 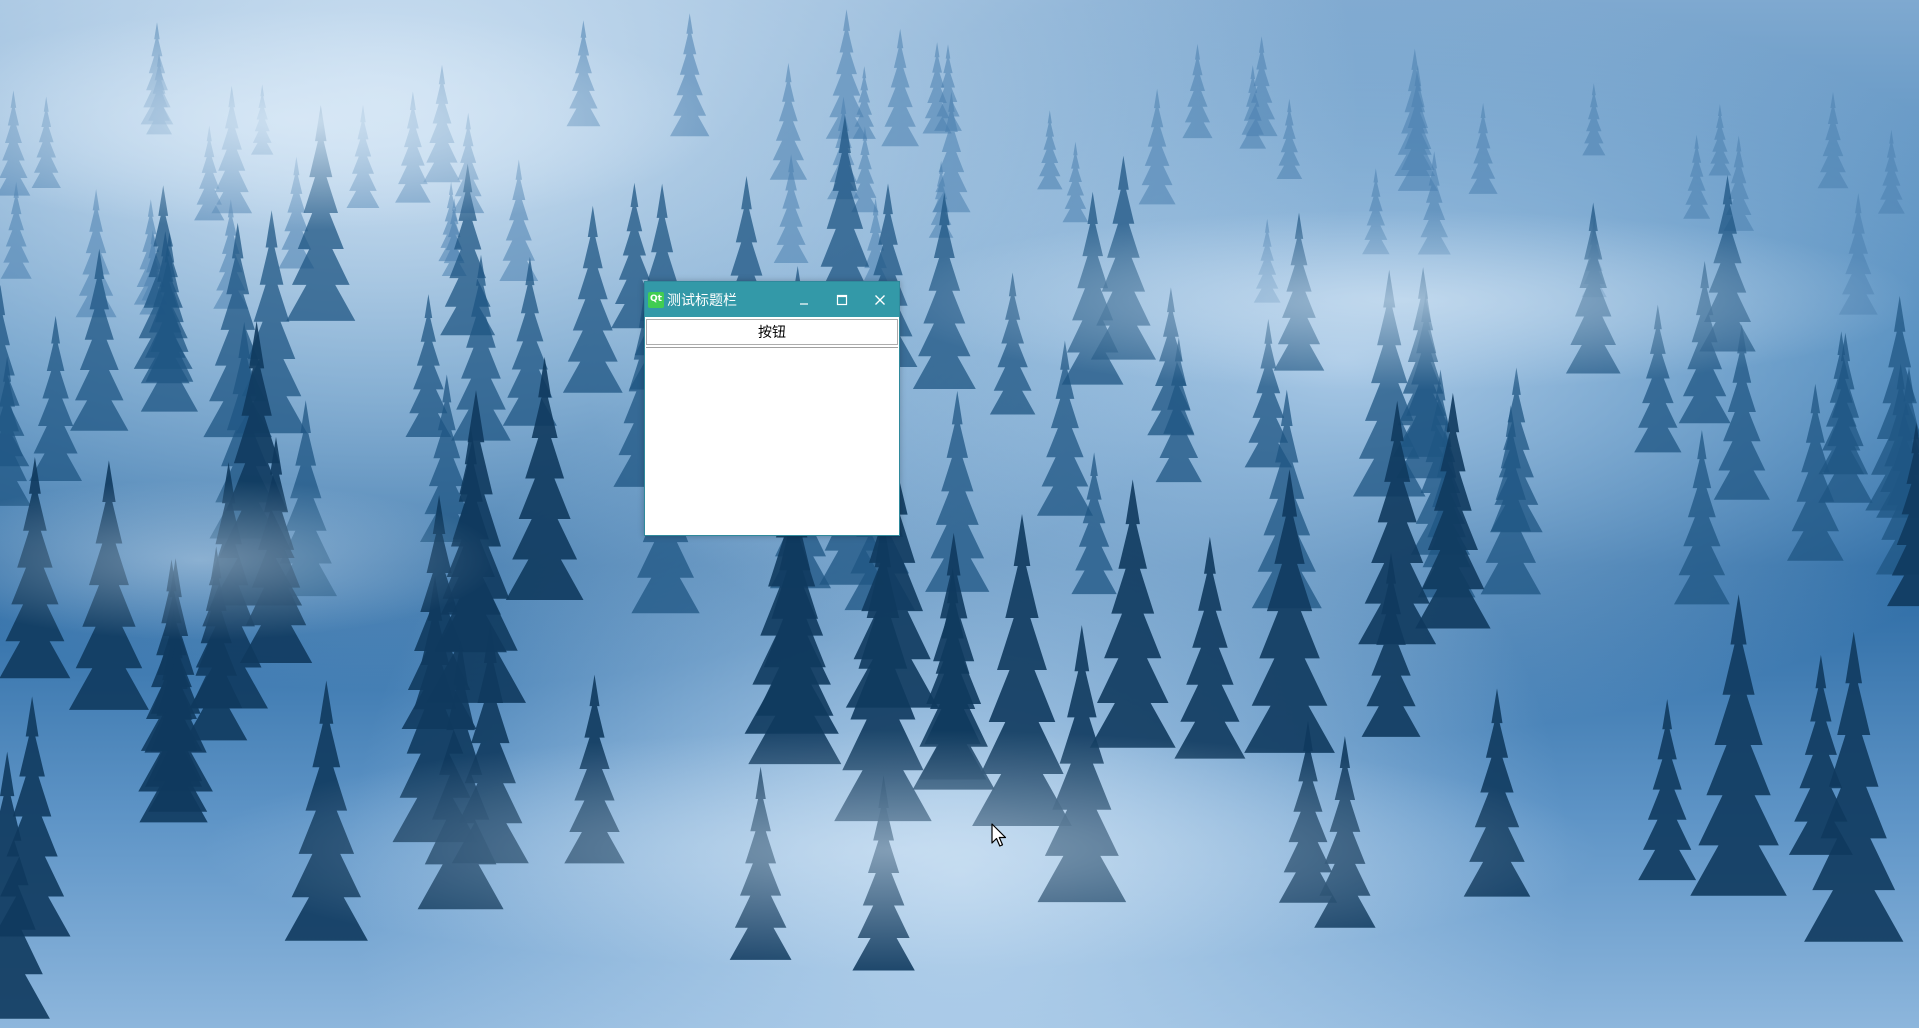 I want to click on maximize-icon, so click(x=842, y=299).